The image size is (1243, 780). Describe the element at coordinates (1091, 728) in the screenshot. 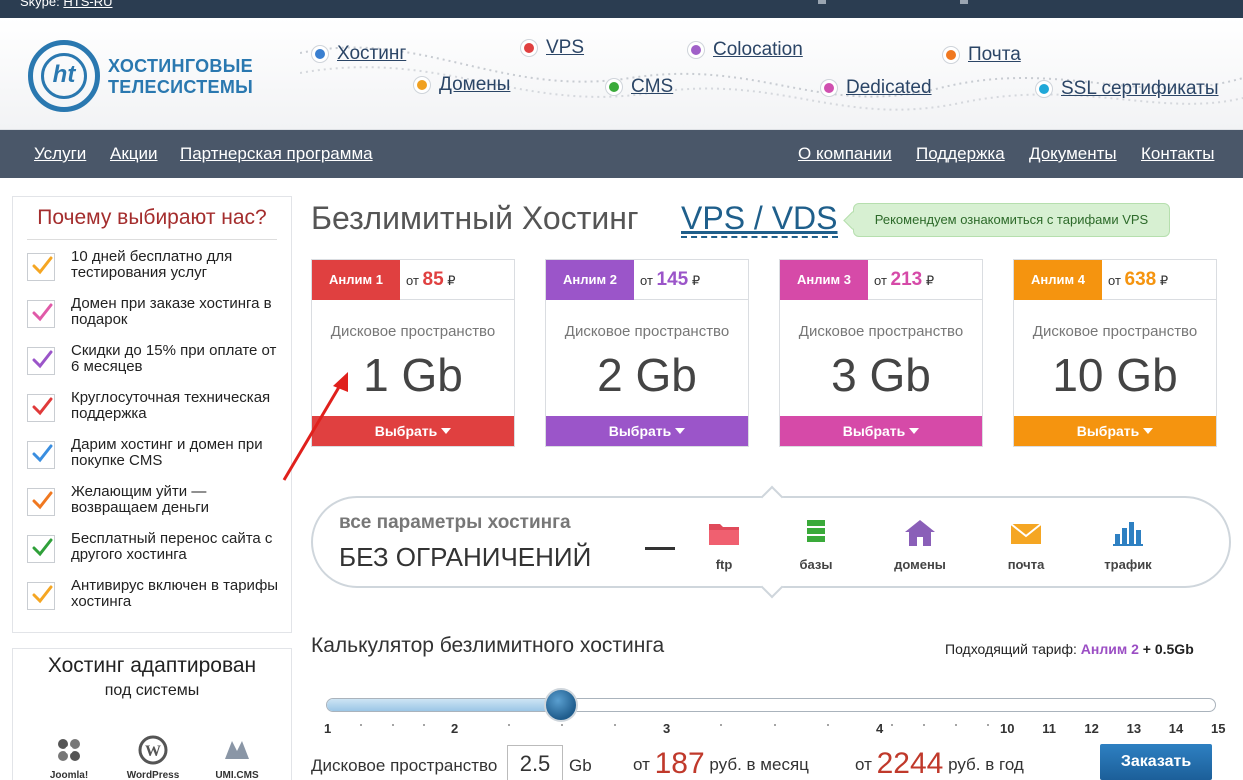

I see `slider-tick-label: 12` at that location.